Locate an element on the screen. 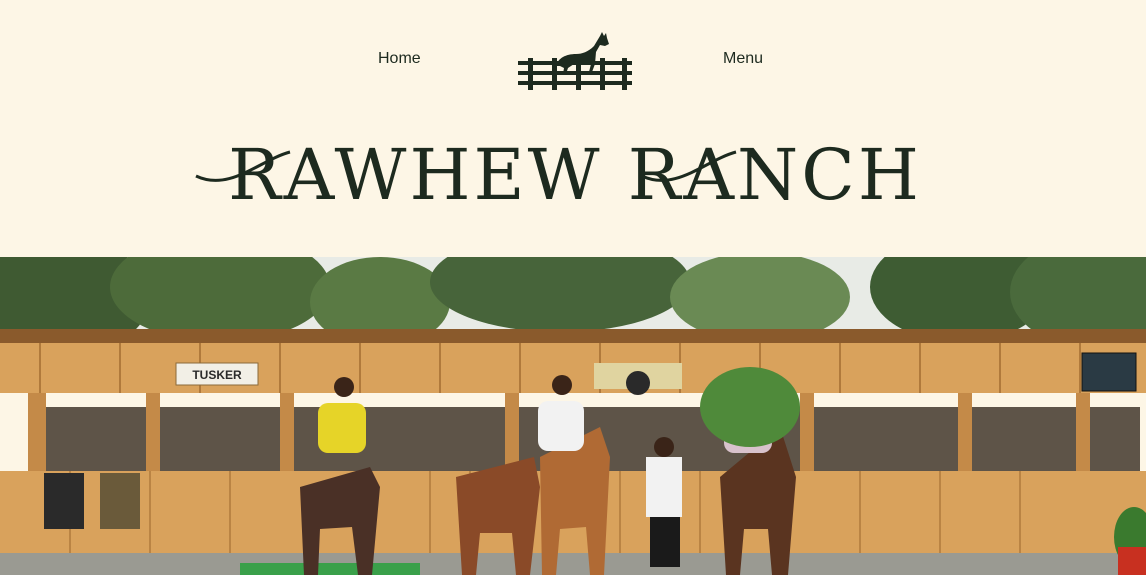 The image size is (1146, 575). nav-home-link: Home is located at coordinates (399, 59).